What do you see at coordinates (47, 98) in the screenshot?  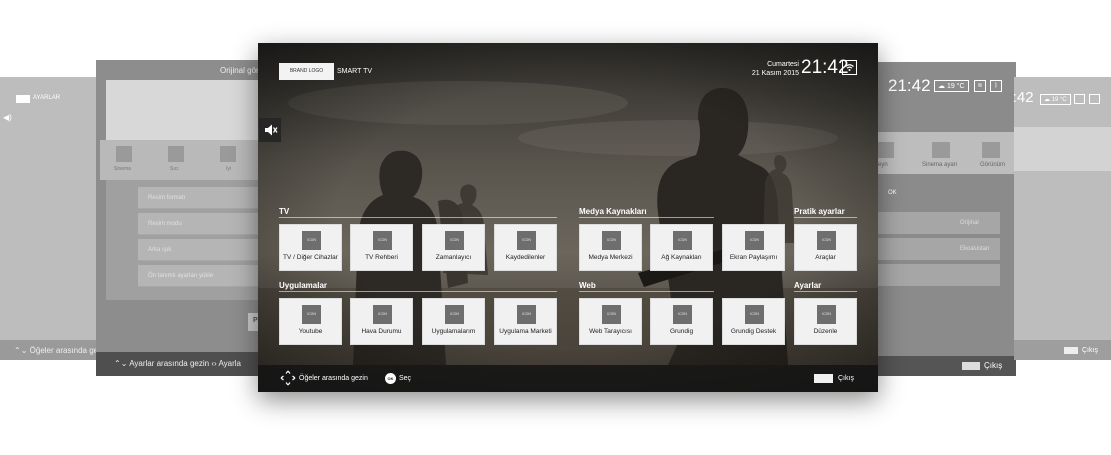 I see `brand-label: AYARLAR` at bounding box center [47, 98].